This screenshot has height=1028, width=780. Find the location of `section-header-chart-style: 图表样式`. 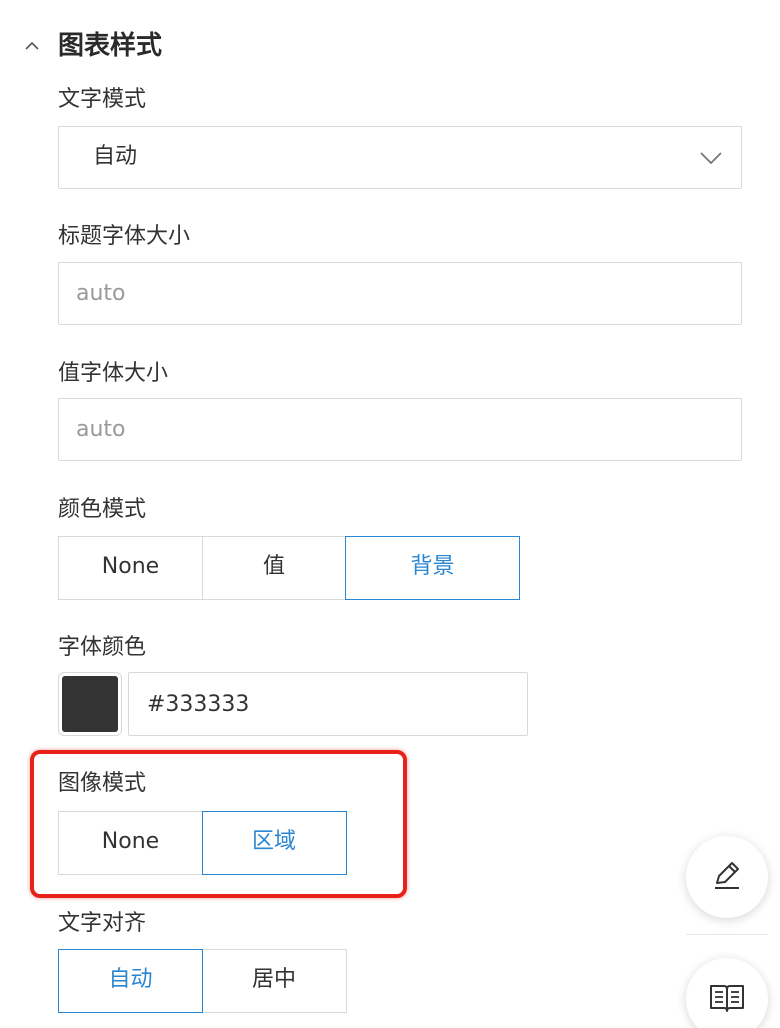

section-header-chart-style: 图表样式 is located at coordinates (92, 46).